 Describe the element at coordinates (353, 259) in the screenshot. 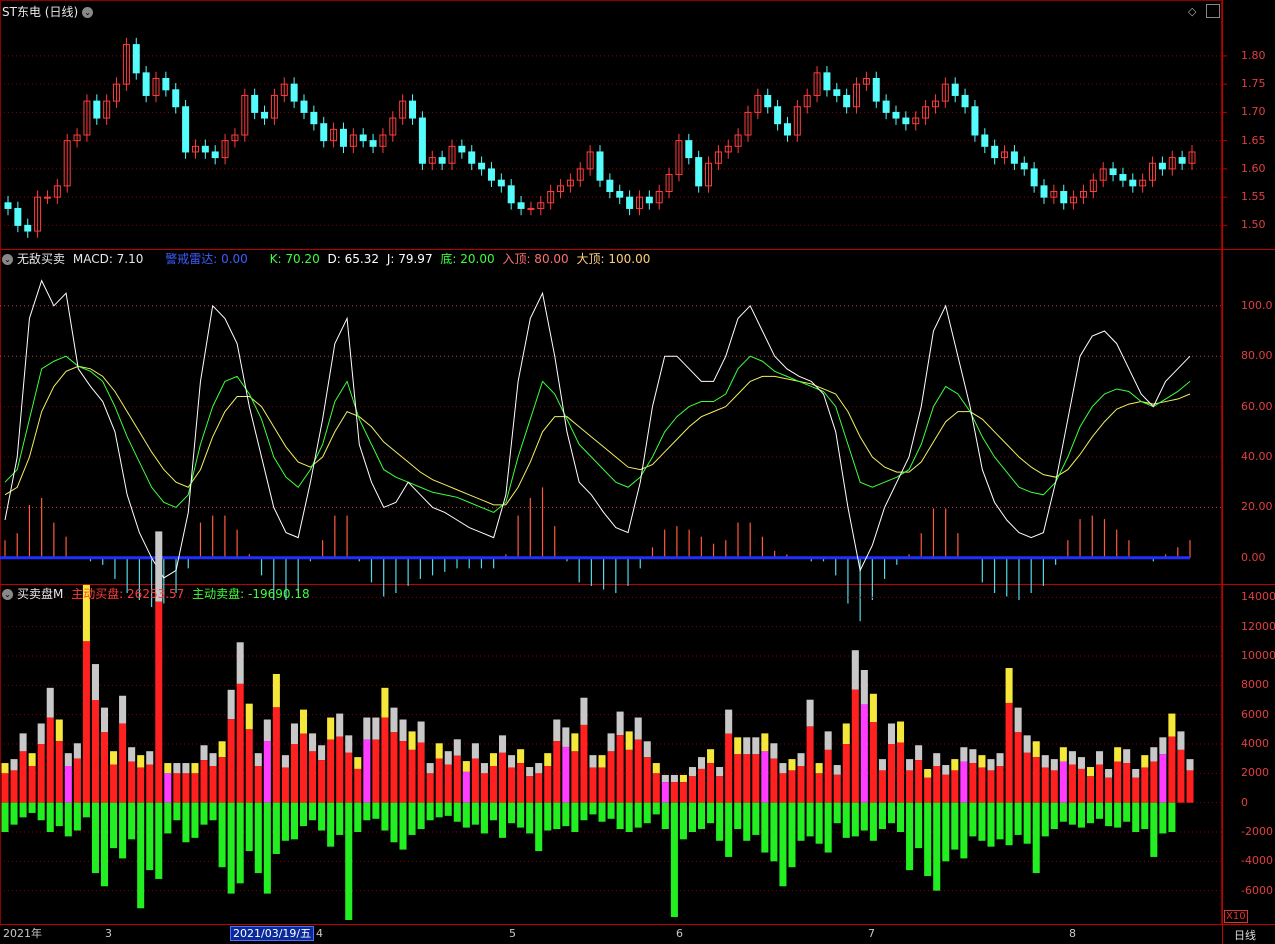

I see `d-value: D: 65.32` at that location.